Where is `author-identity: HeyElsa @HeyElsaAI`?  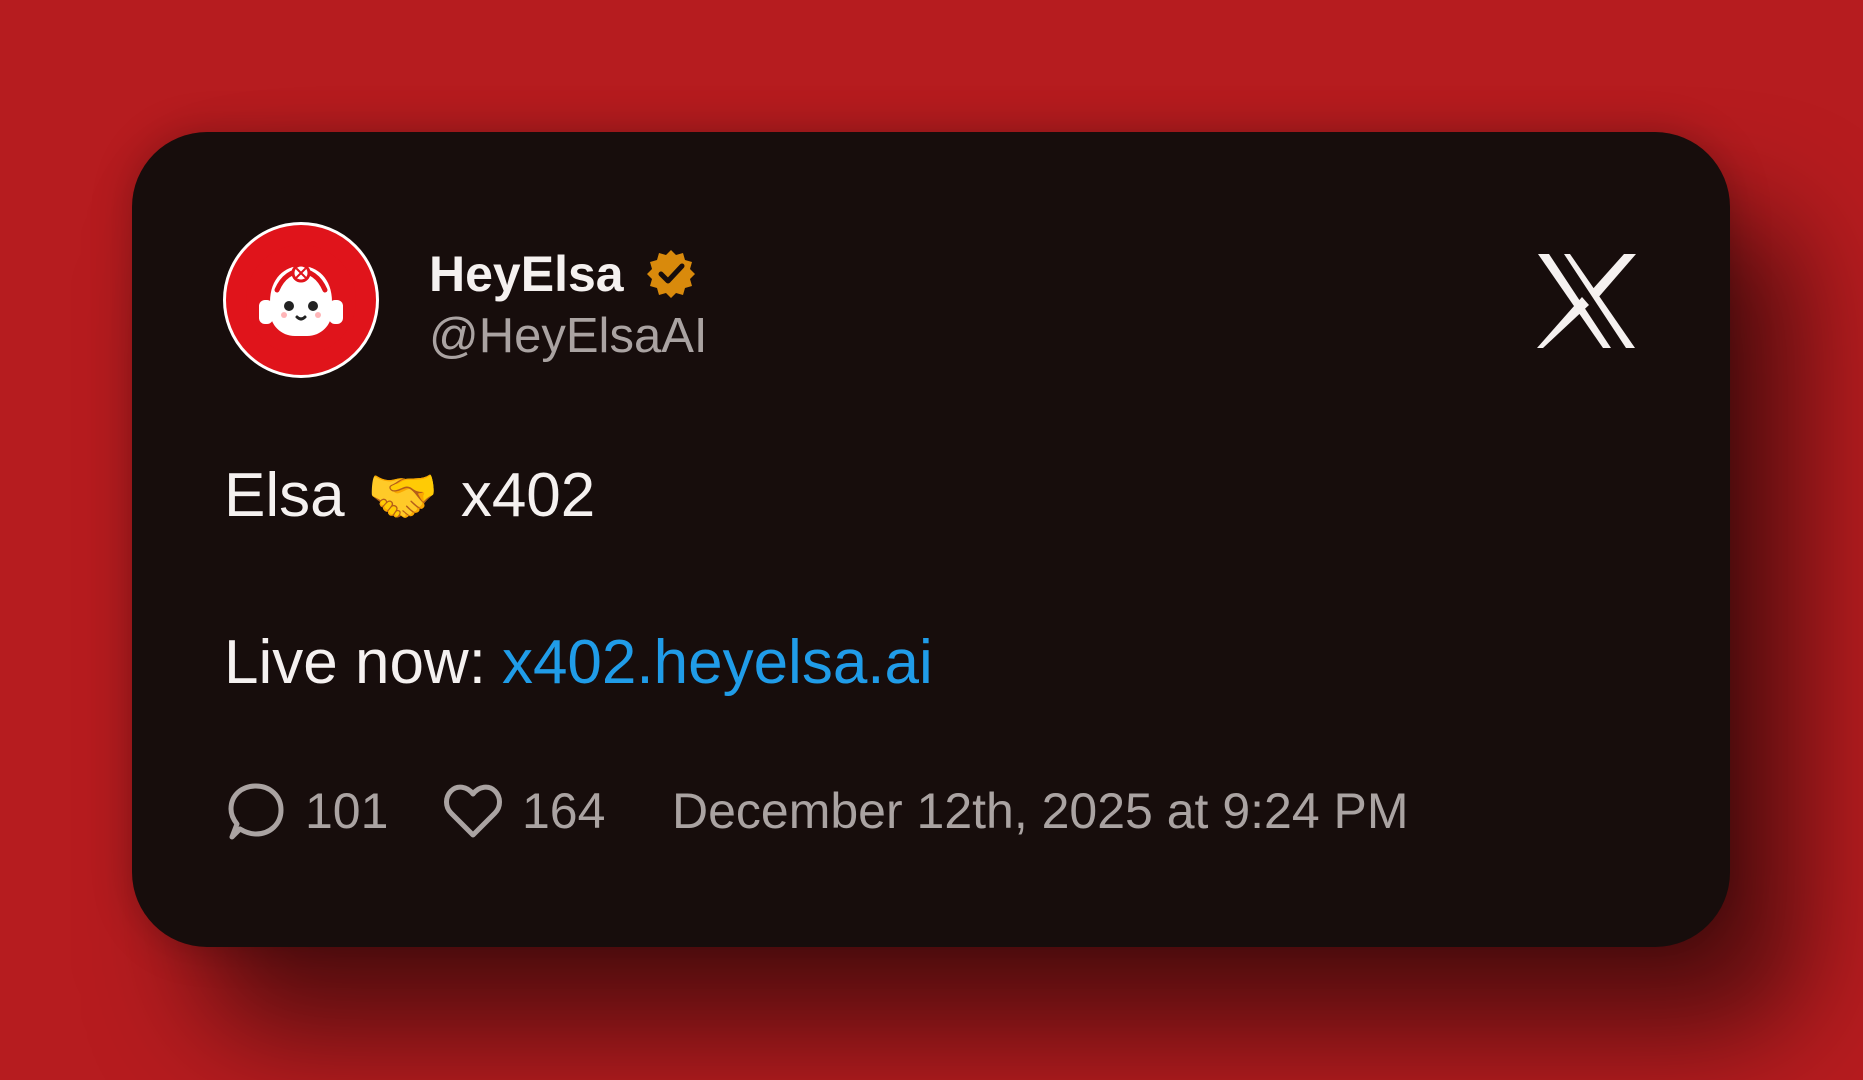
author-identity: HeyElsa @HeyElsaAI is located at coordinates (568, 300).